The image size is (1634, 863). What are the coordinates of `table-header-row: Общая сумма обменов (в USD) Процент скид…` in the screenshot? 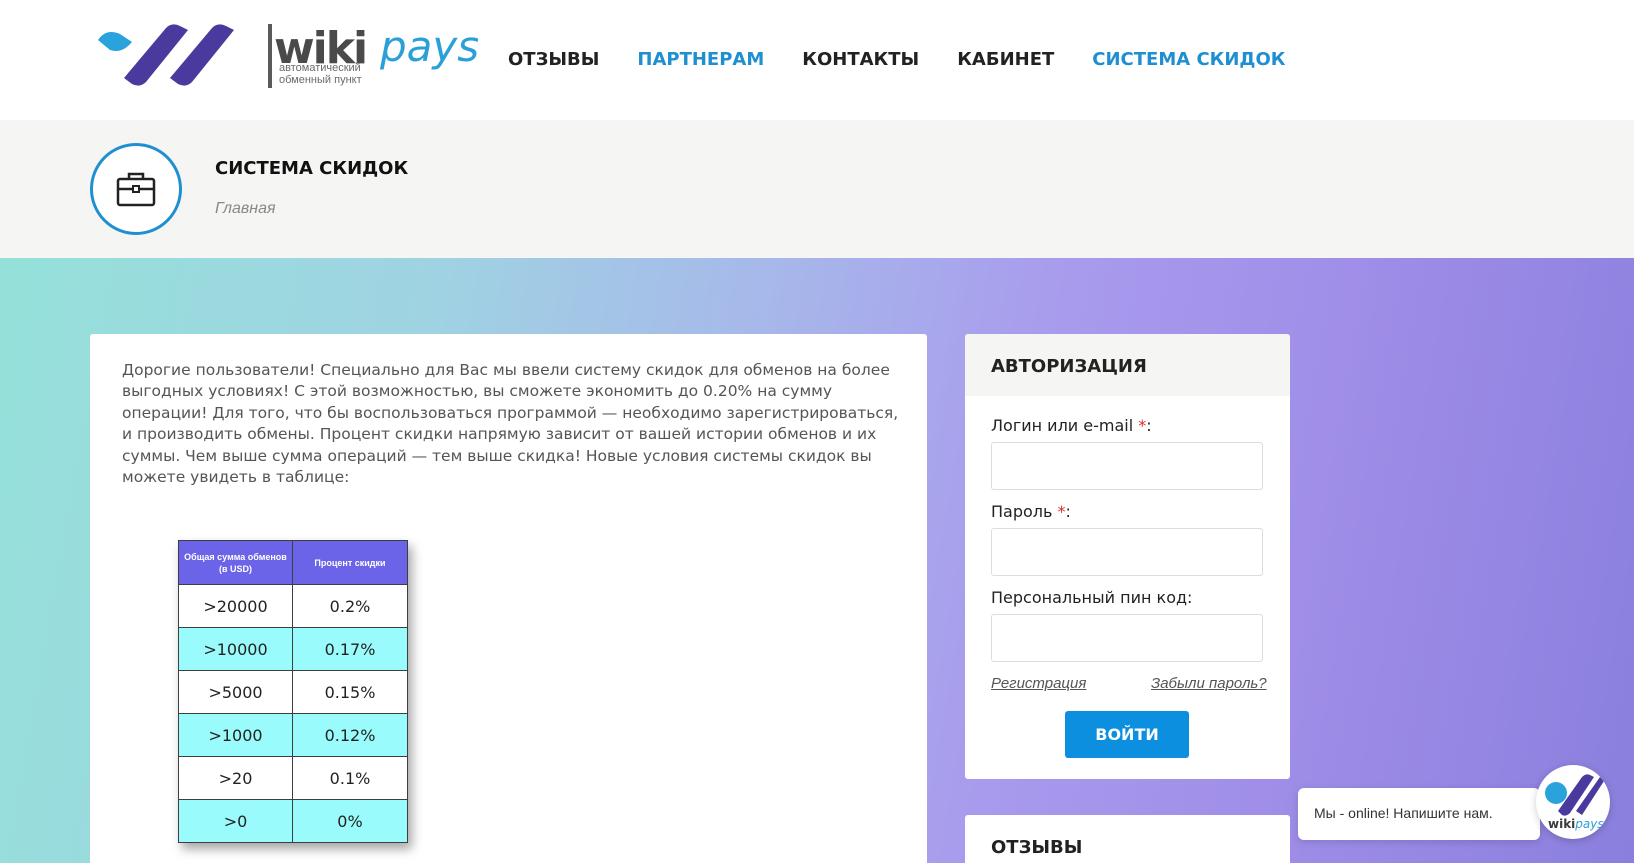 It's located at (293, 562).